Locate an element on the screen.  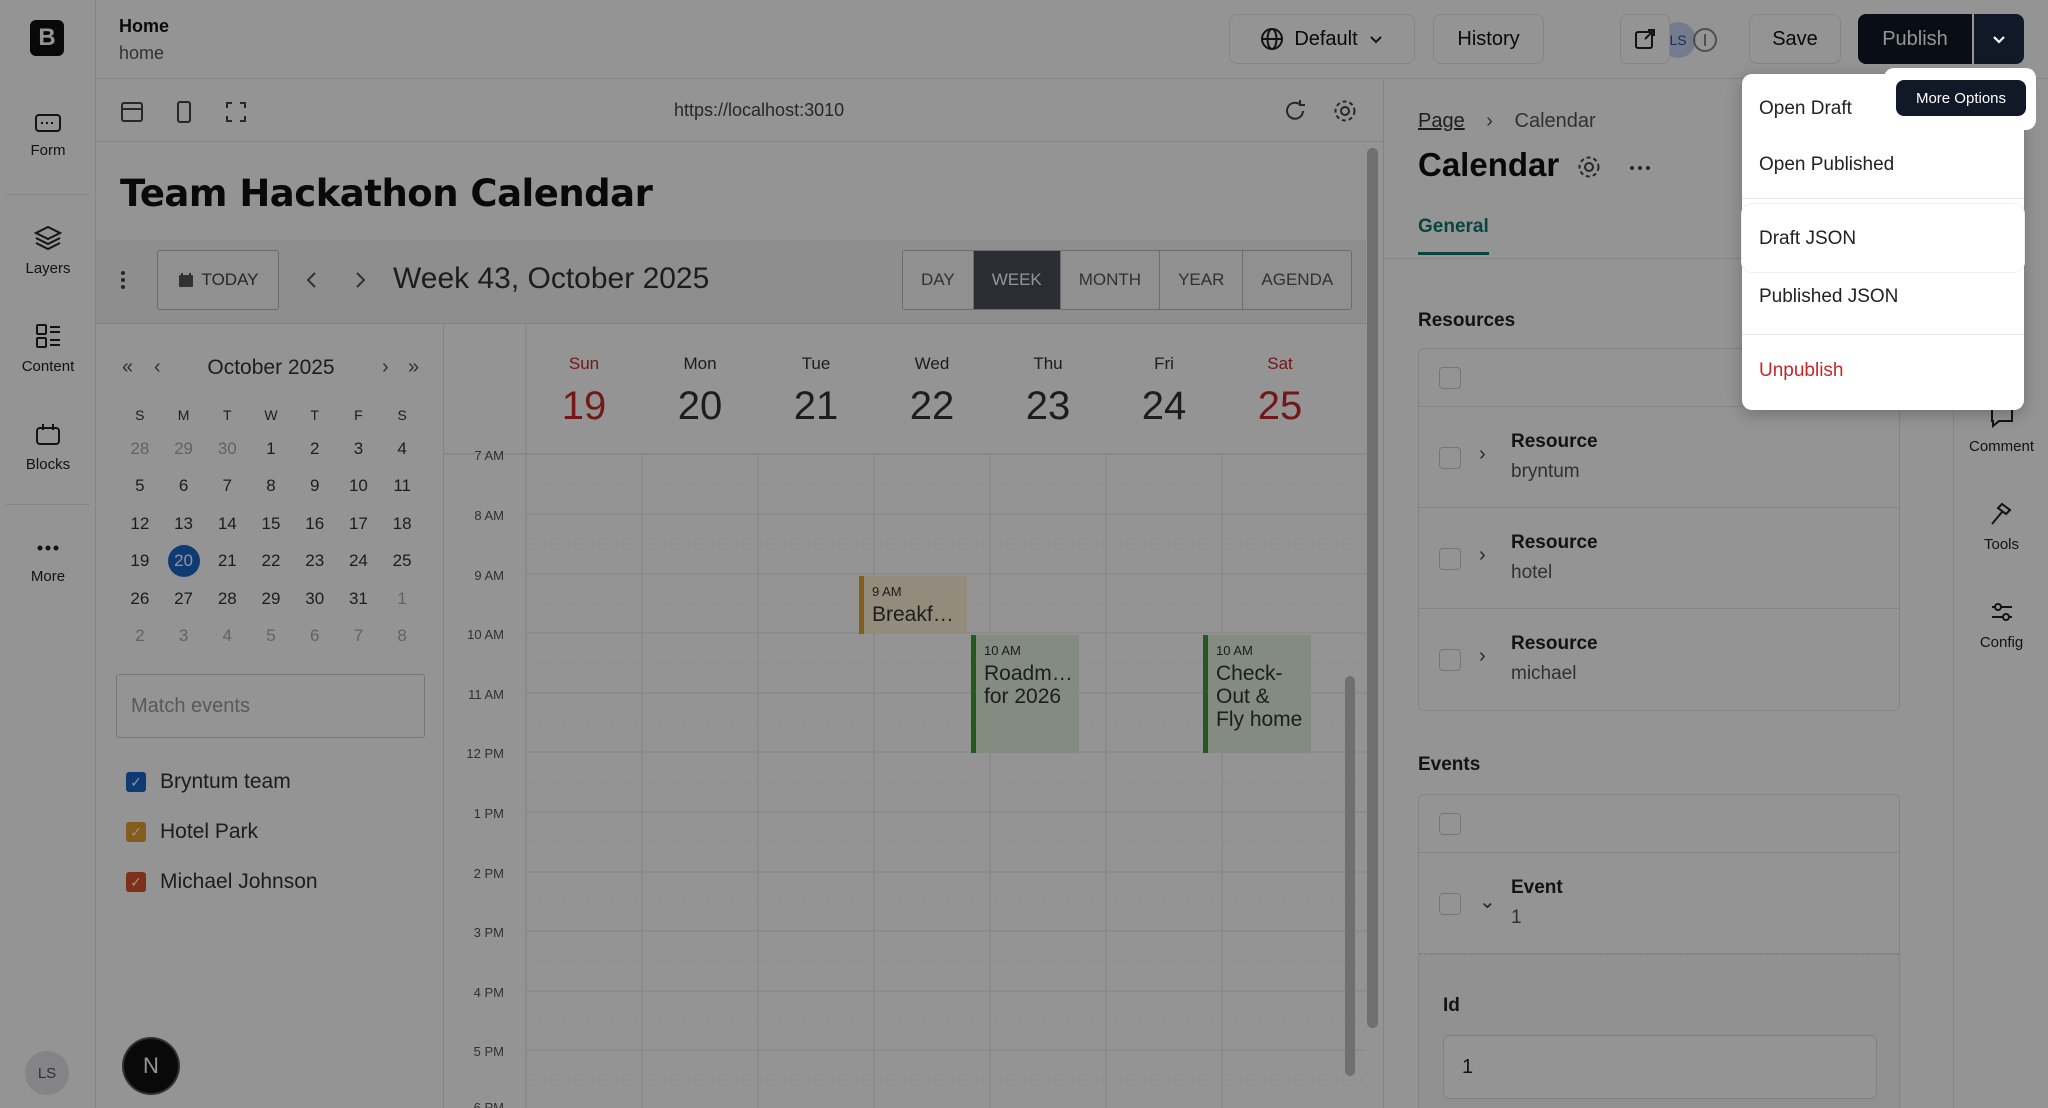
more-options-button is located at coordinates (1999, 39).